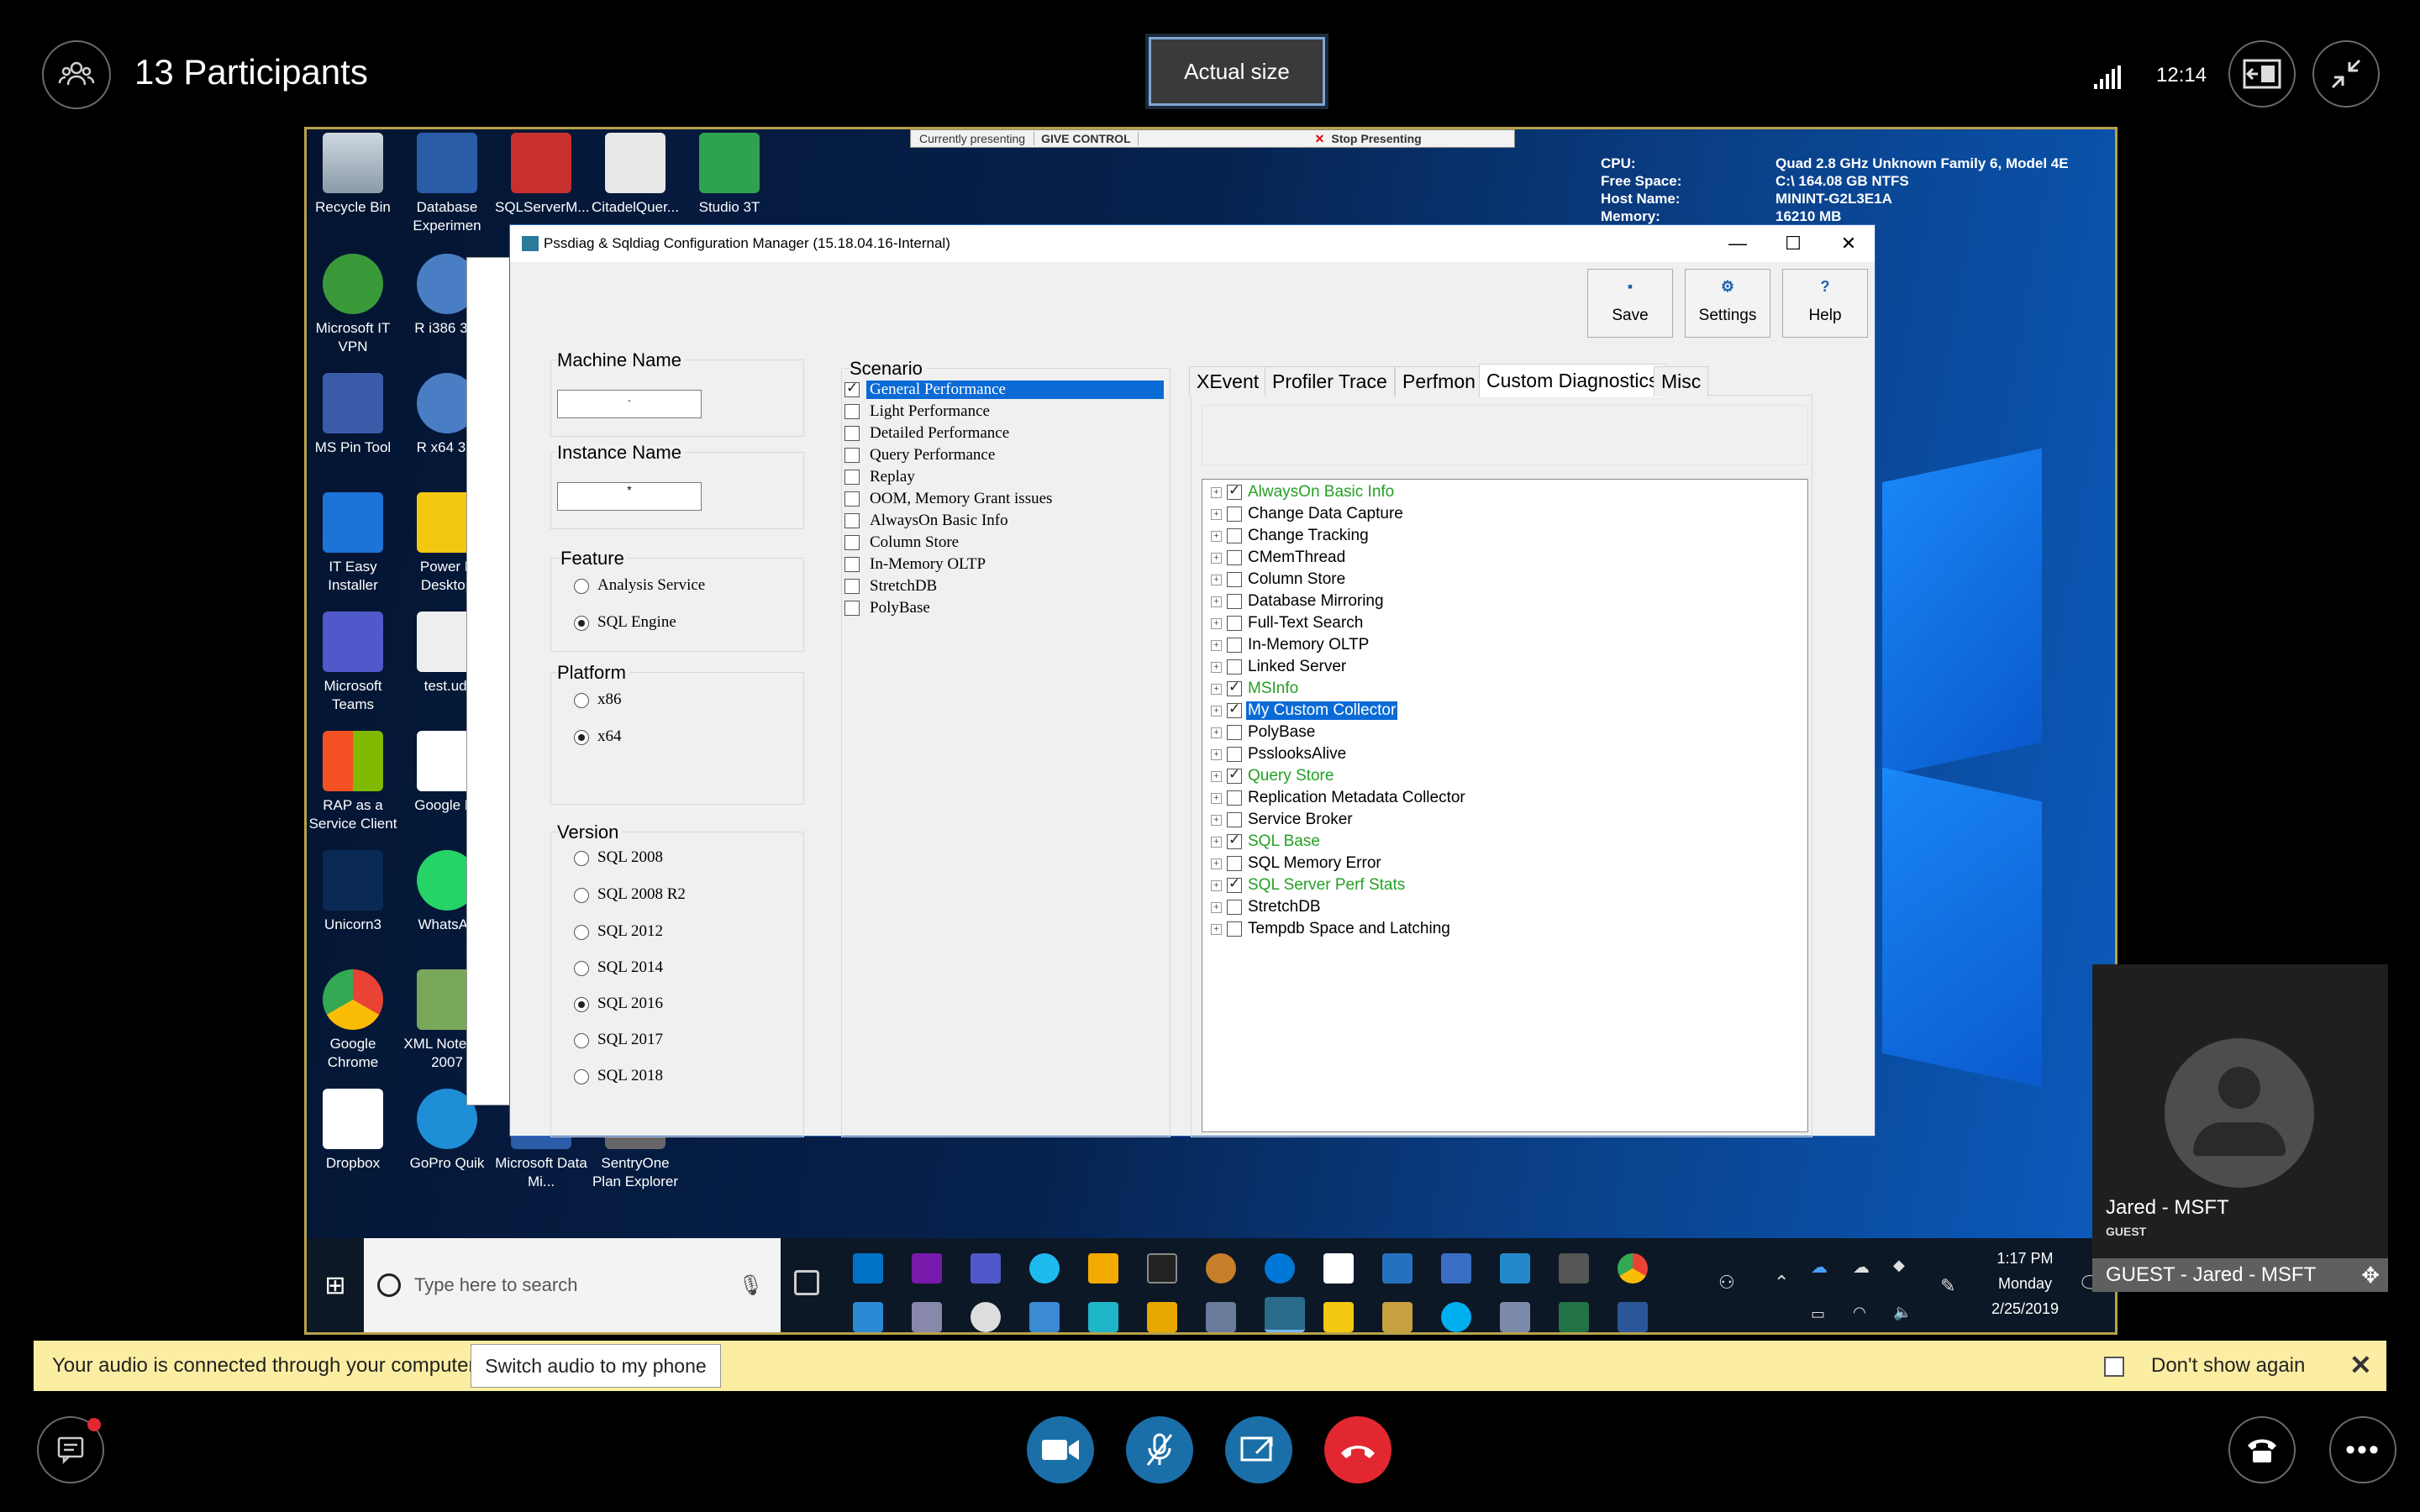 Image resolution: width=2420 pixels, height=1512 pixels. What do you see at coordinates (1086, 138) in the screenshot?
I see `give-control-button: GIVE CONTROL` at bounding box center [1086, 138].